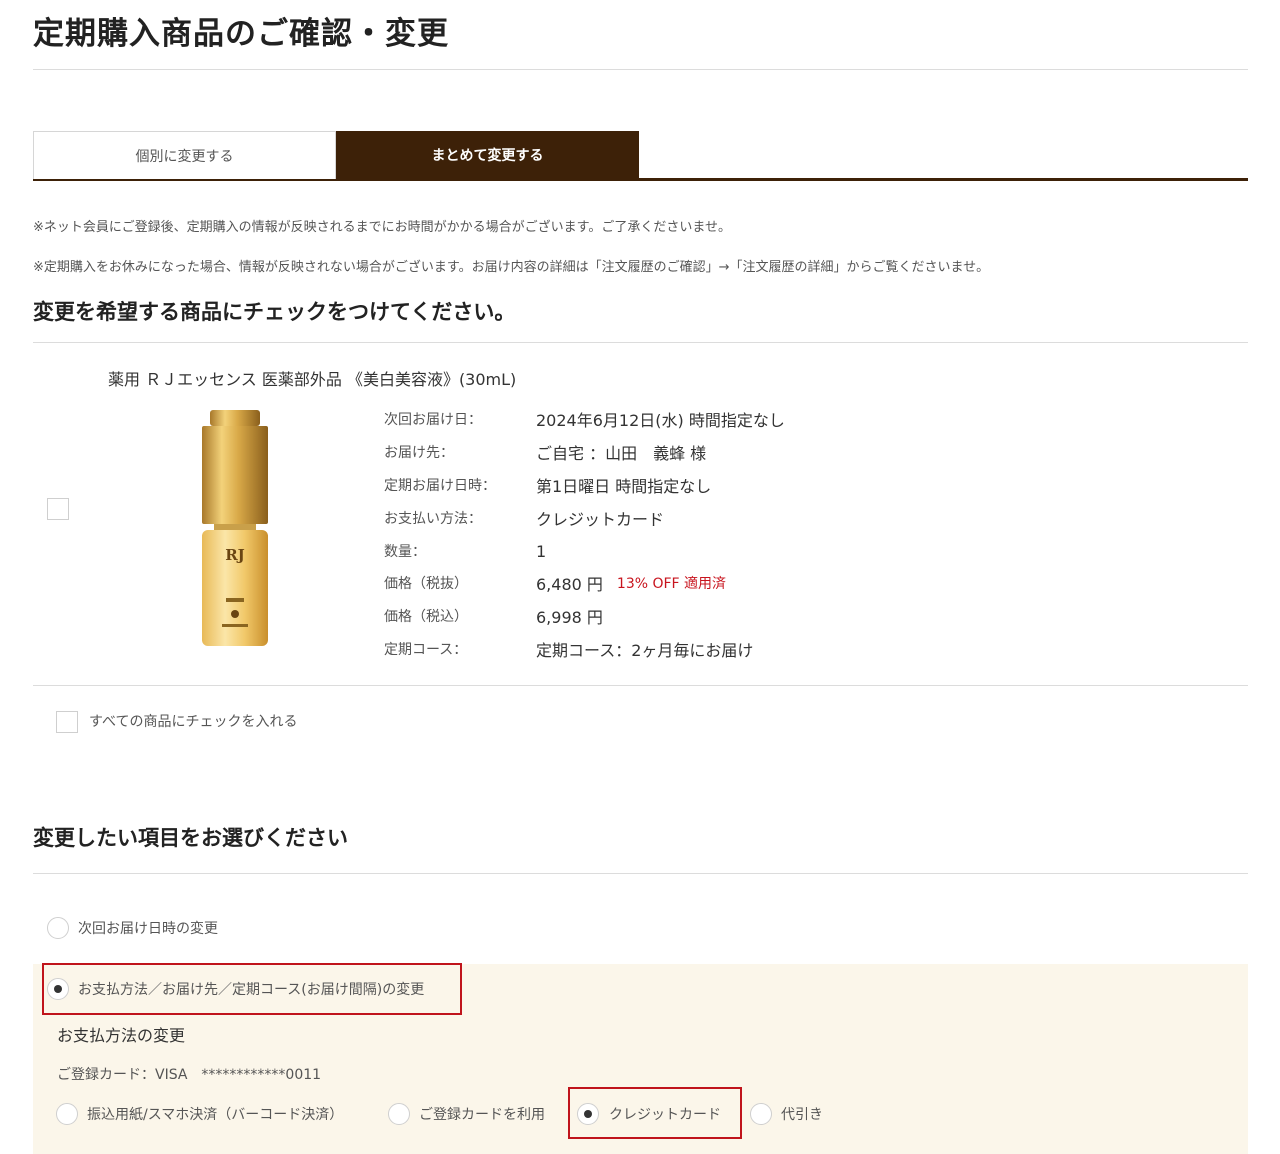 This screenshot has width=1280, height=1154. Describe the element at coordinates (426, 584) in the screenshot. I see `detail-label: 価格（税抜）` at that location.